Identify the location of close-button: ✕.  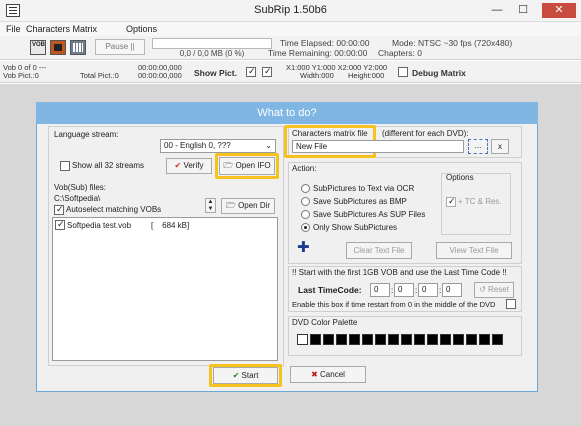
(559, 10).